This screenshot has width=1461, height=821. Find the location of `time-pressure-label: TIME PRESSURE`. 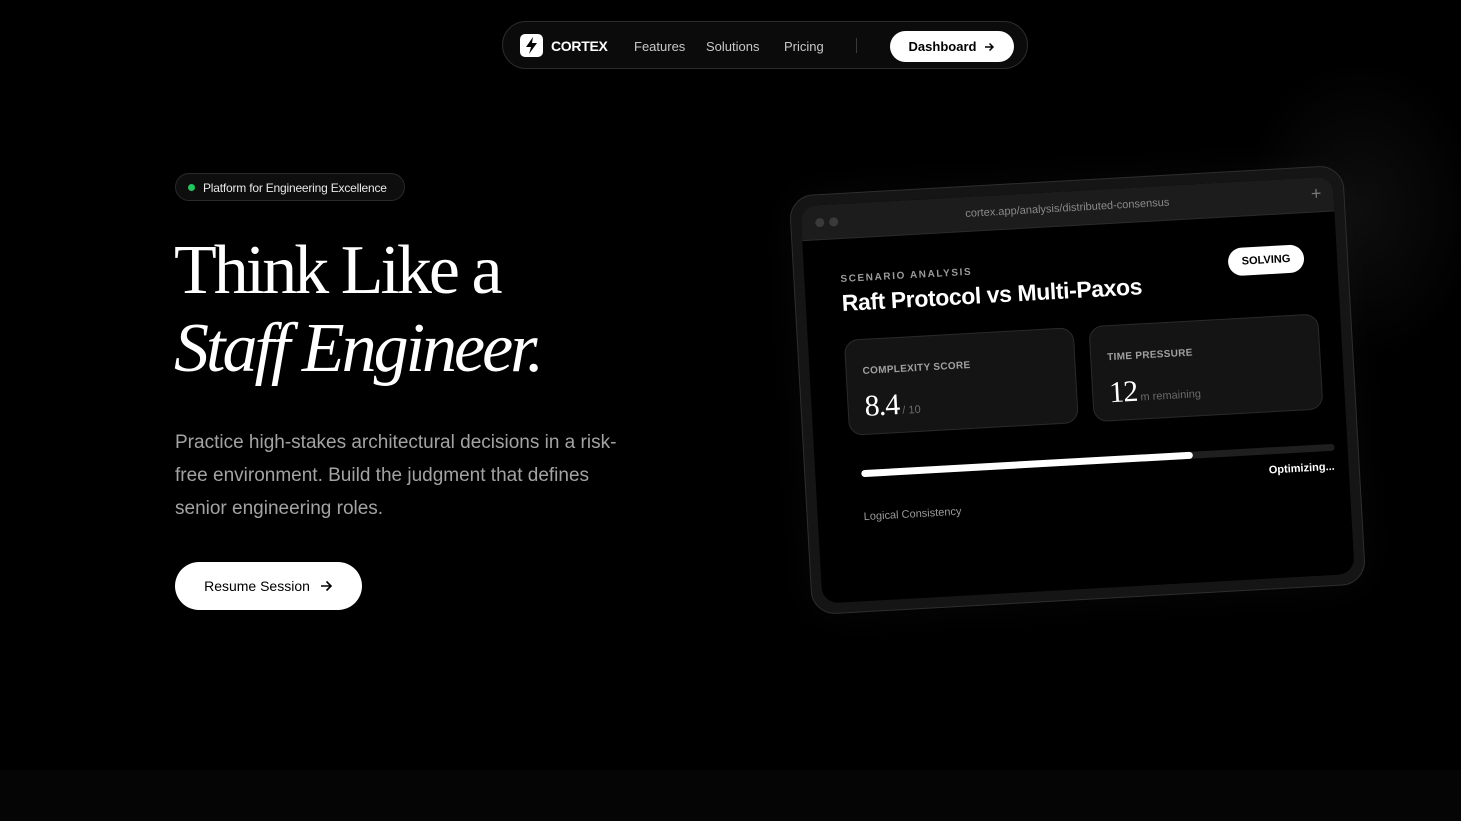

time-pressure-label: TIME PRESSURE is located at coordinates (1150, 355).